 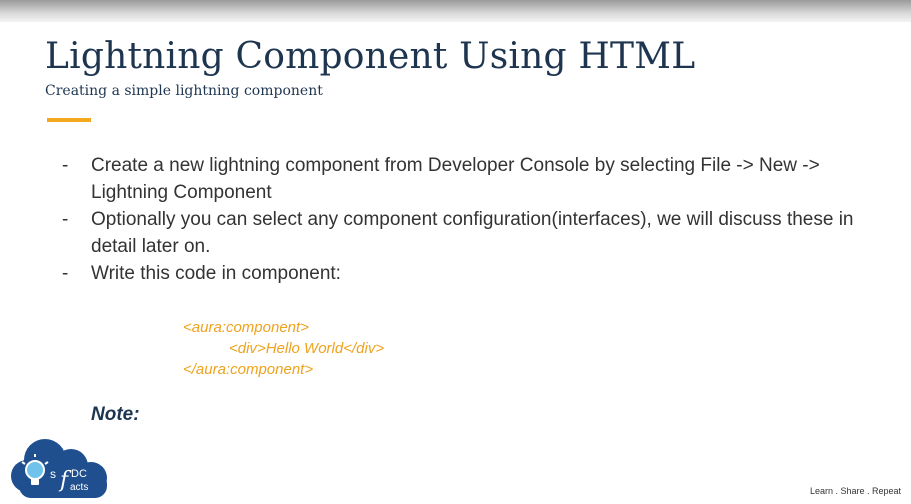 What do you see at coordinates (246, 327) in the screenshot?
I see `code-line: <aura:component>` at bounding box center [246, 327].